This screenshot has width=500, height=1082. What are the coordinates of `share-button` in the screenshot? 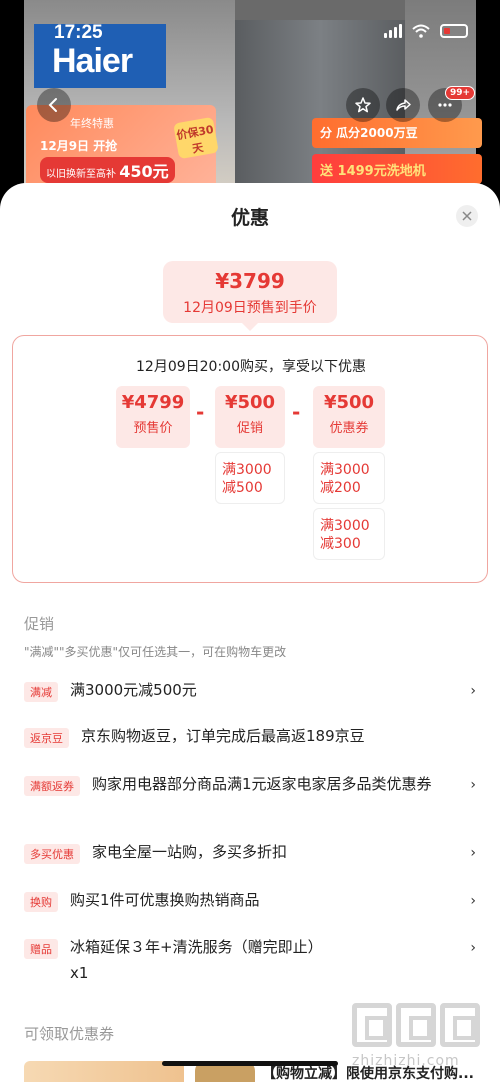 It's located at (403, 105).